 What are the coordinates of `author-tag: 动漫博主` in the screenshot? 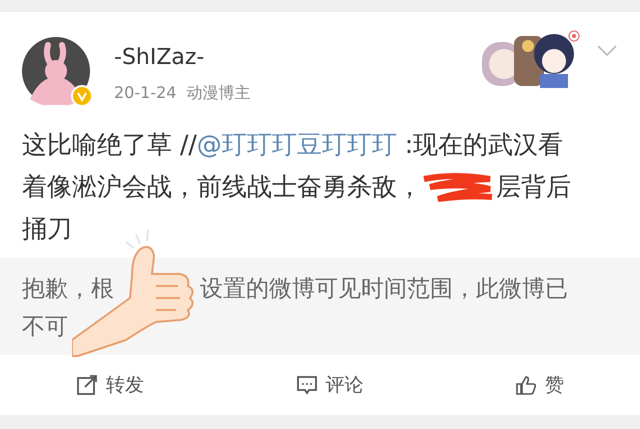 It's located at (218, 92).